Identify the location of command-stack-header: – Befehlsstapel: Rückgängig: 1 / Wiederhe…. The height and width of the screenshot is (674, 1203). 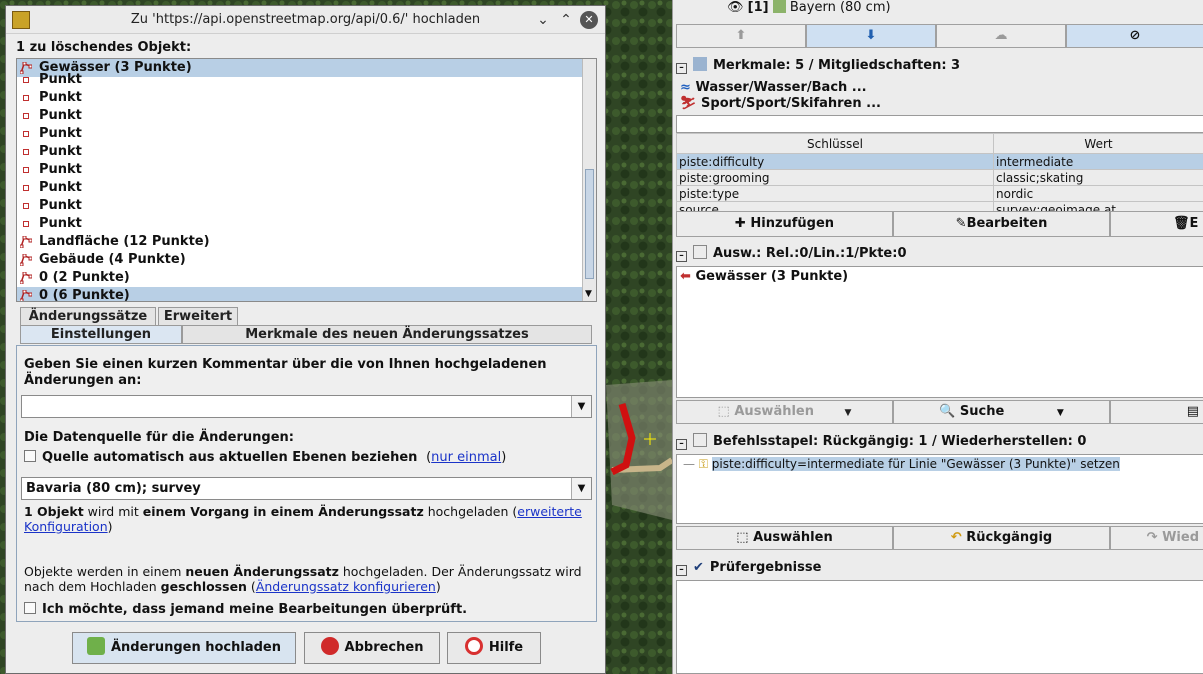
(881, 442).